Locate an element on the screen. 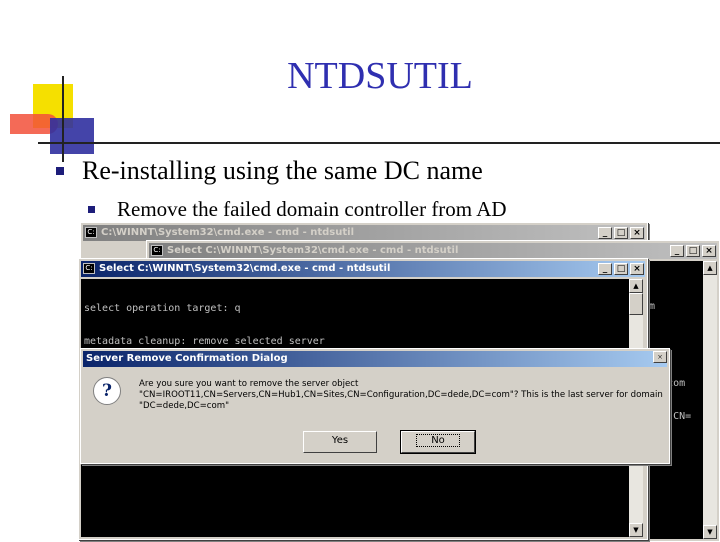 The height and width of the screenshot is (542, 720). no-button-label: No is located at coordinates (438, 440).